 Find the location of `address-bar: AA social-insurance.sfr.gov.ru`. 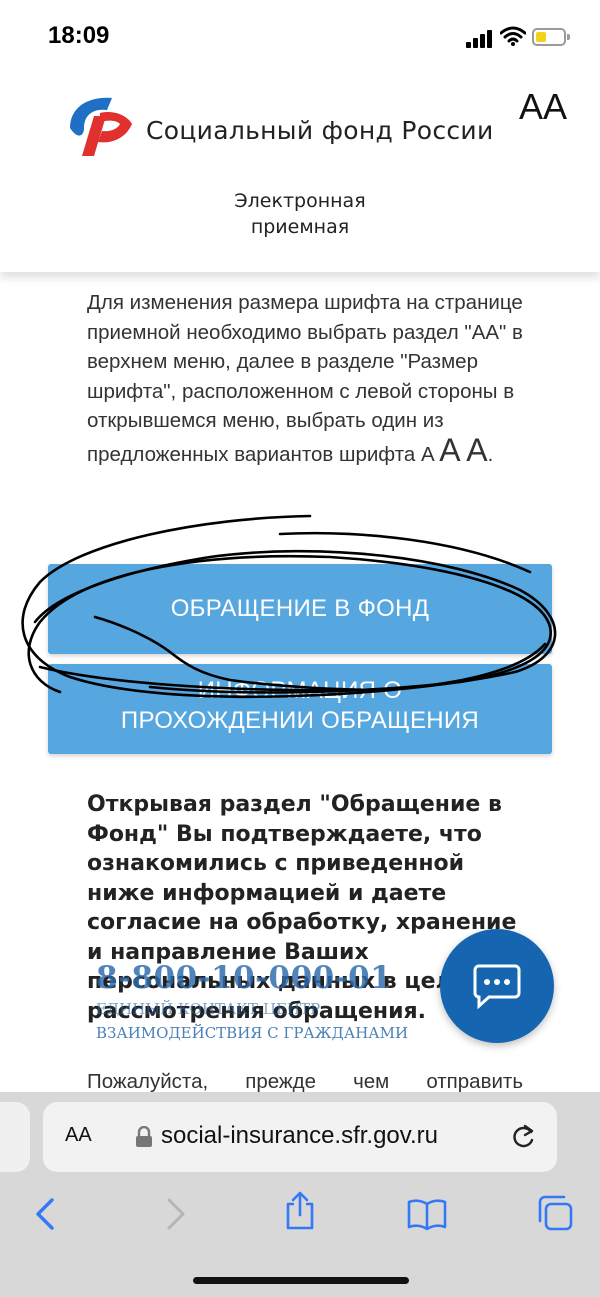

address-bar: AA social-insurance.sfr.gov.ru is located at coordinates (300, 1137).